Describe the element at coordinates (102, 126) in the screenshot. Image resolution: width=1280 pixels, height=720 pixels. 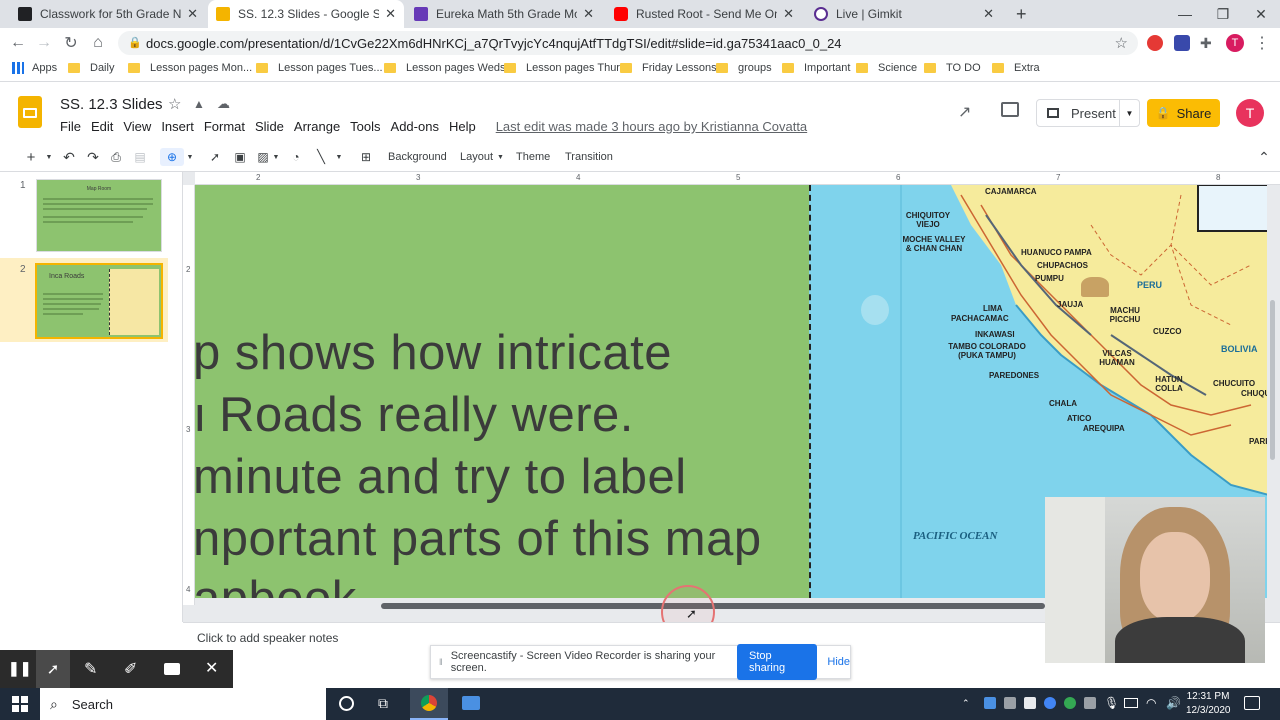
I see `menu-edit: Edit` at that location.